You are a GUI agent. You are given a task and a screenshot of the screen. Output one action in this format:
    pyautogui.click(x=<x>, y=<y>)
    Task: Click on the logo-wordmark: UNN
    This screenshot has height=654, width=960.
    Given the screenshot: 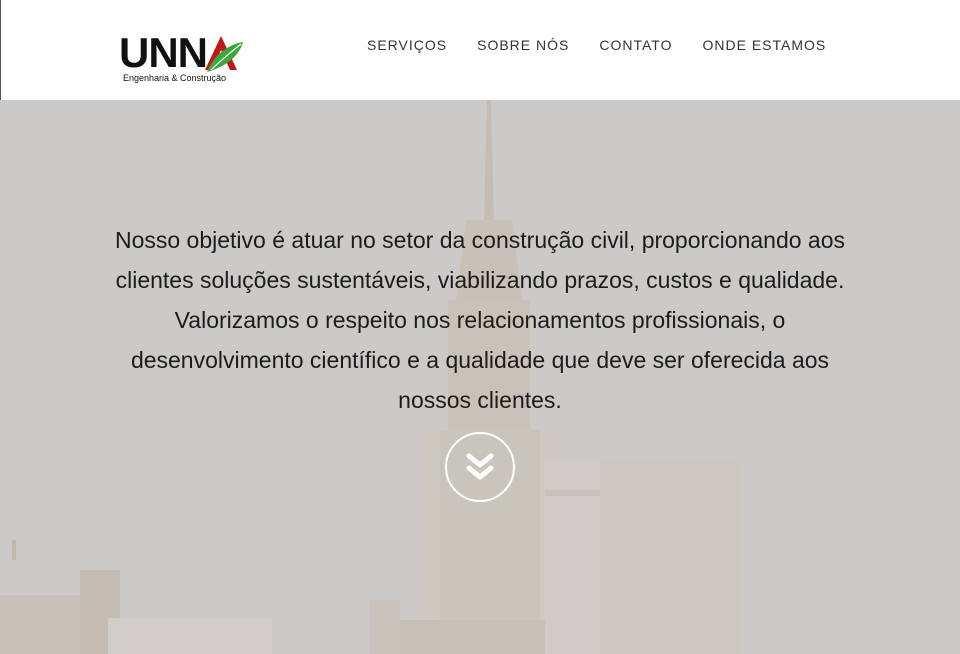 What is the action you would take?
    pyautogui.click(x=163, y=52)
    